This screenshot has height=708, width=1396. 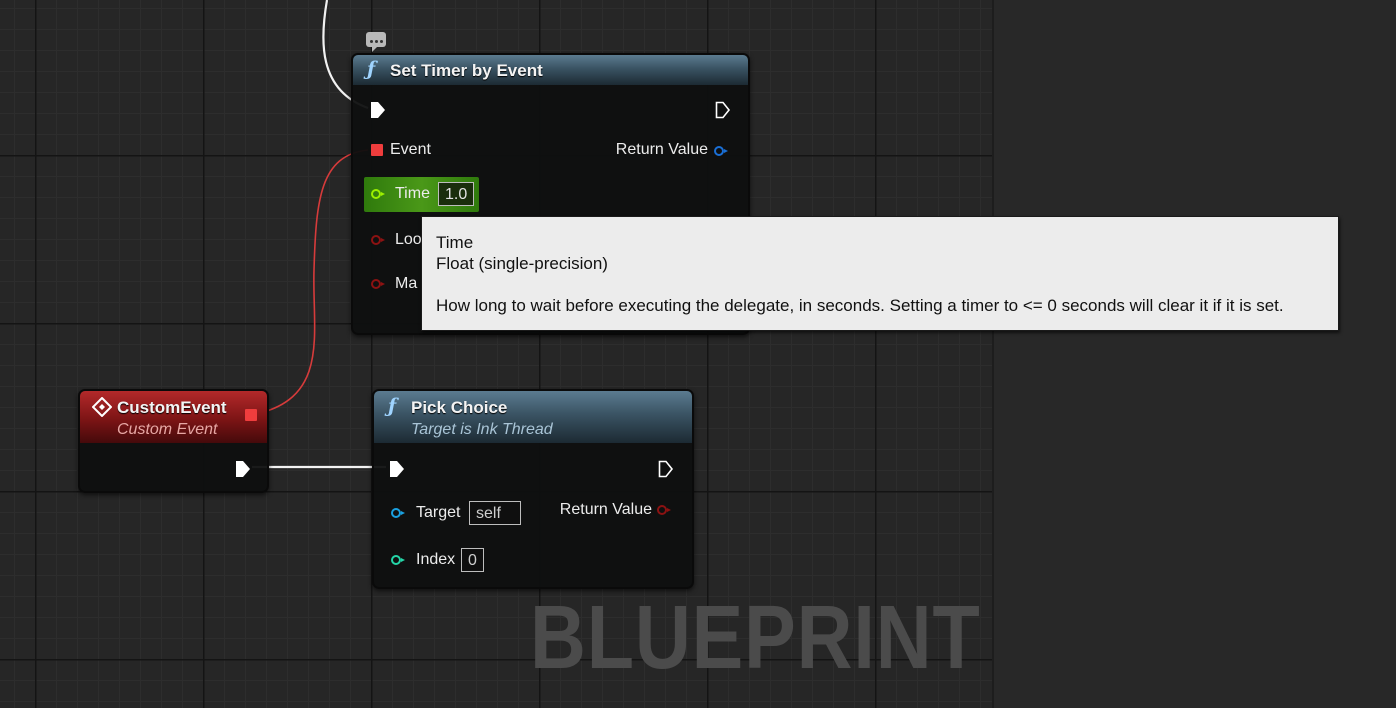 I want to click on event-delegate-output-pin, so click(x=251, y=415).